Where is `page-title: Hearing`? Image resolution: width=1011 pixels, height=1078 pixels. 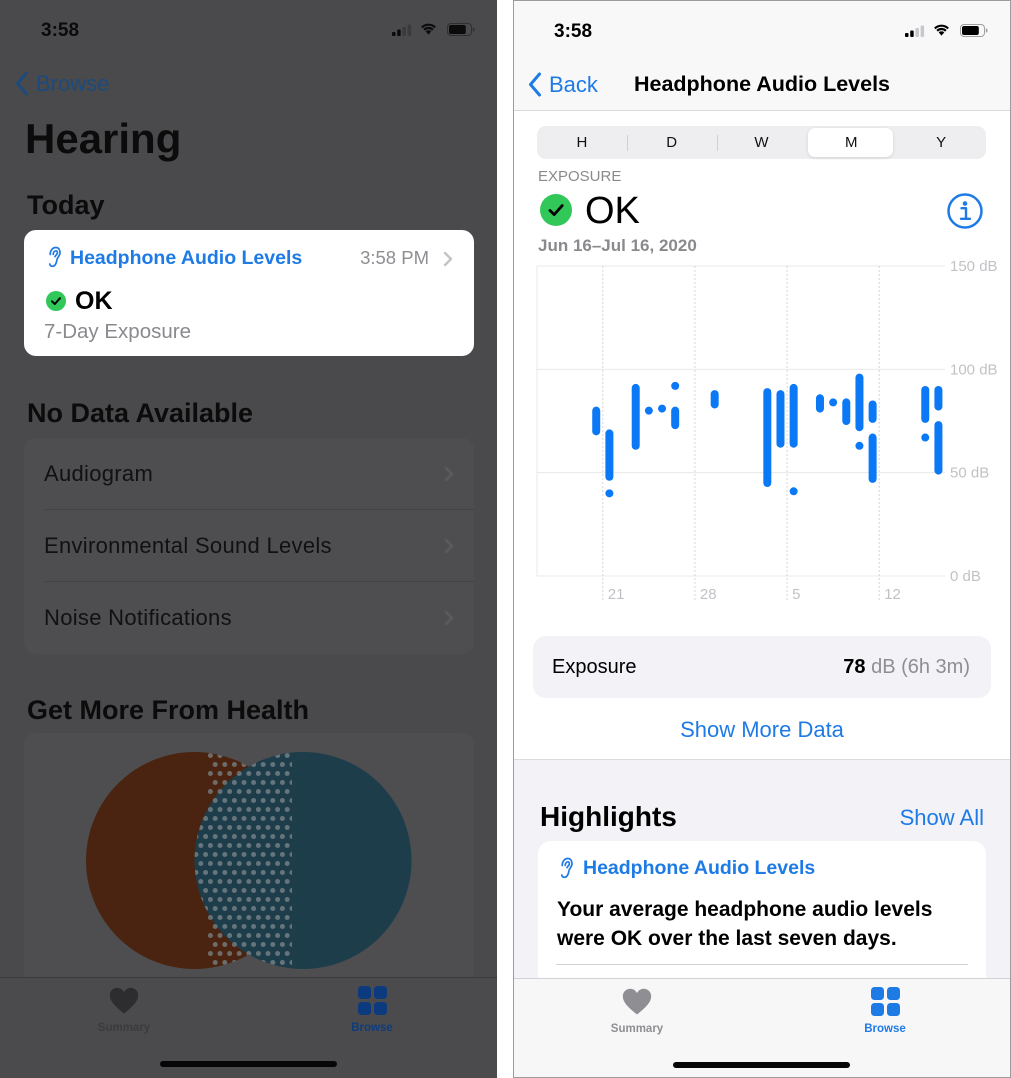 page-title: Hearing is located at coordinates (103, 138).